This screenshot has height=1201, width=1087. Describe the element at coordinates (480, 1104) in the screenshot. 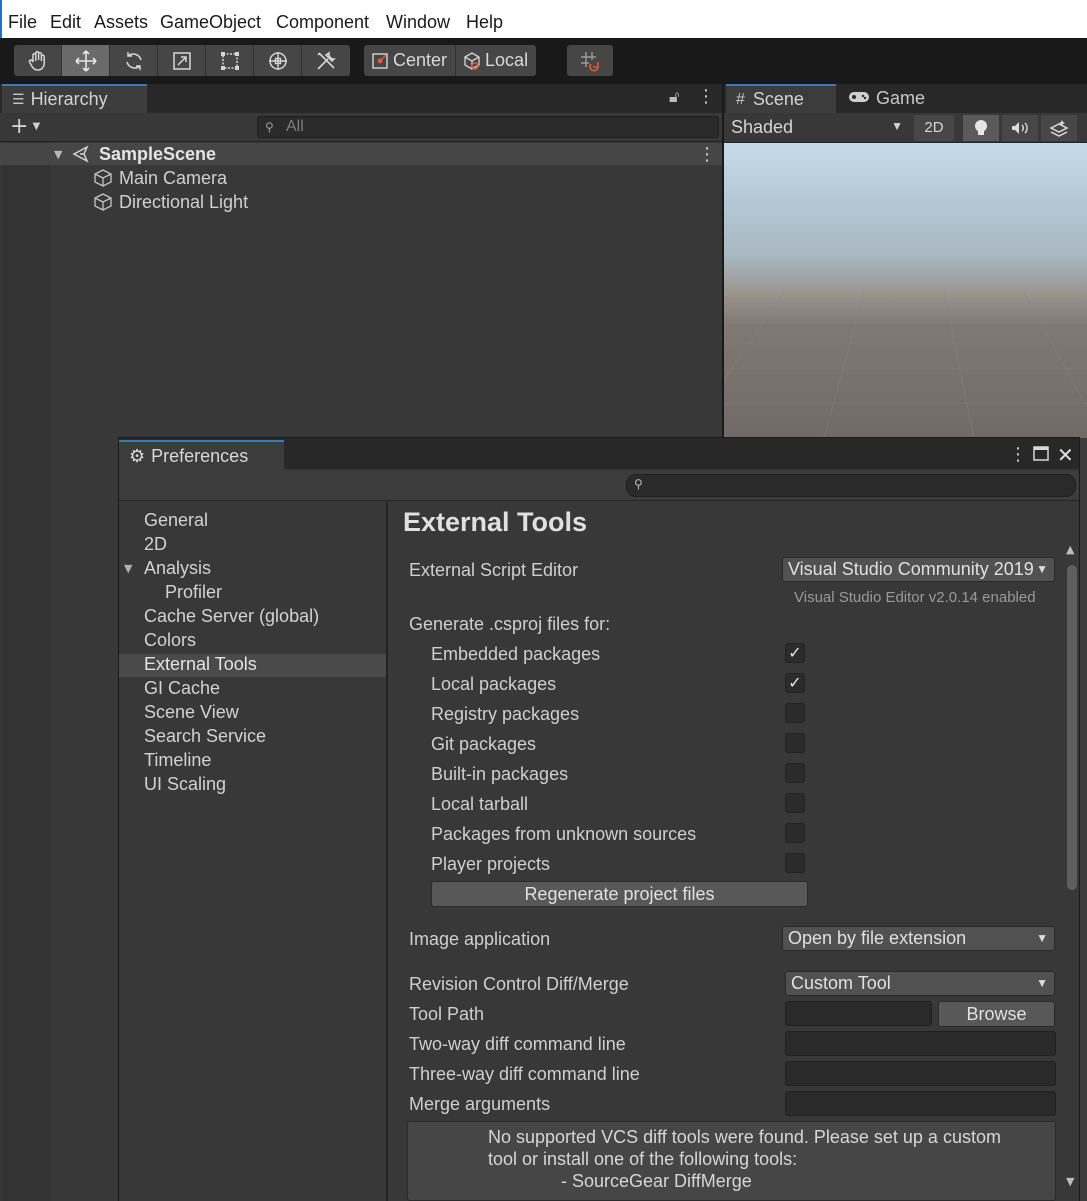

I see `merge-arguments-label: Merge arguments` at that location.